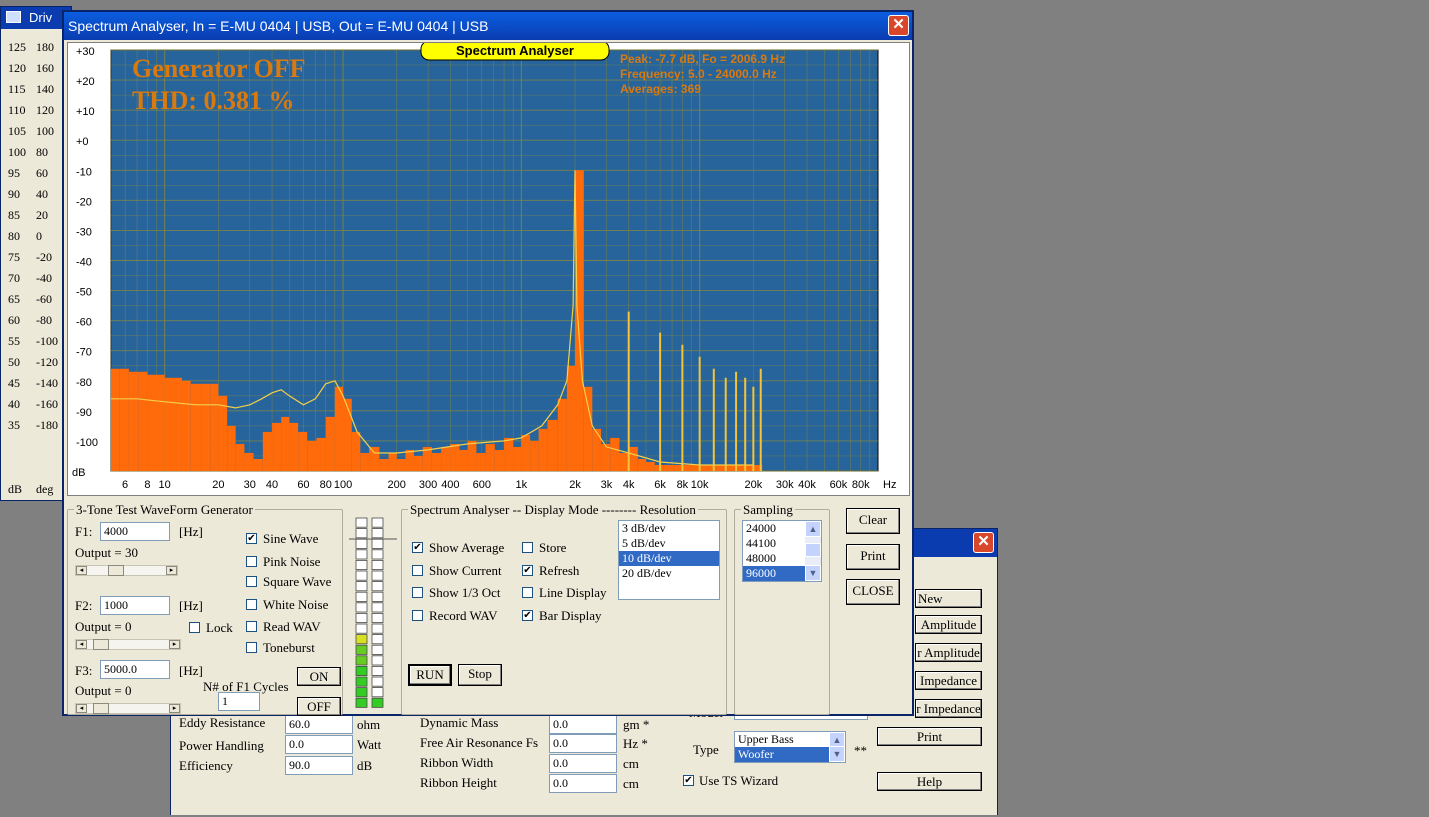 The width and height of the screenshot is (1429, 817). Describe the element at coordinates (135, 605) in the screenshot. I see `f2-input: 1000` at that location.